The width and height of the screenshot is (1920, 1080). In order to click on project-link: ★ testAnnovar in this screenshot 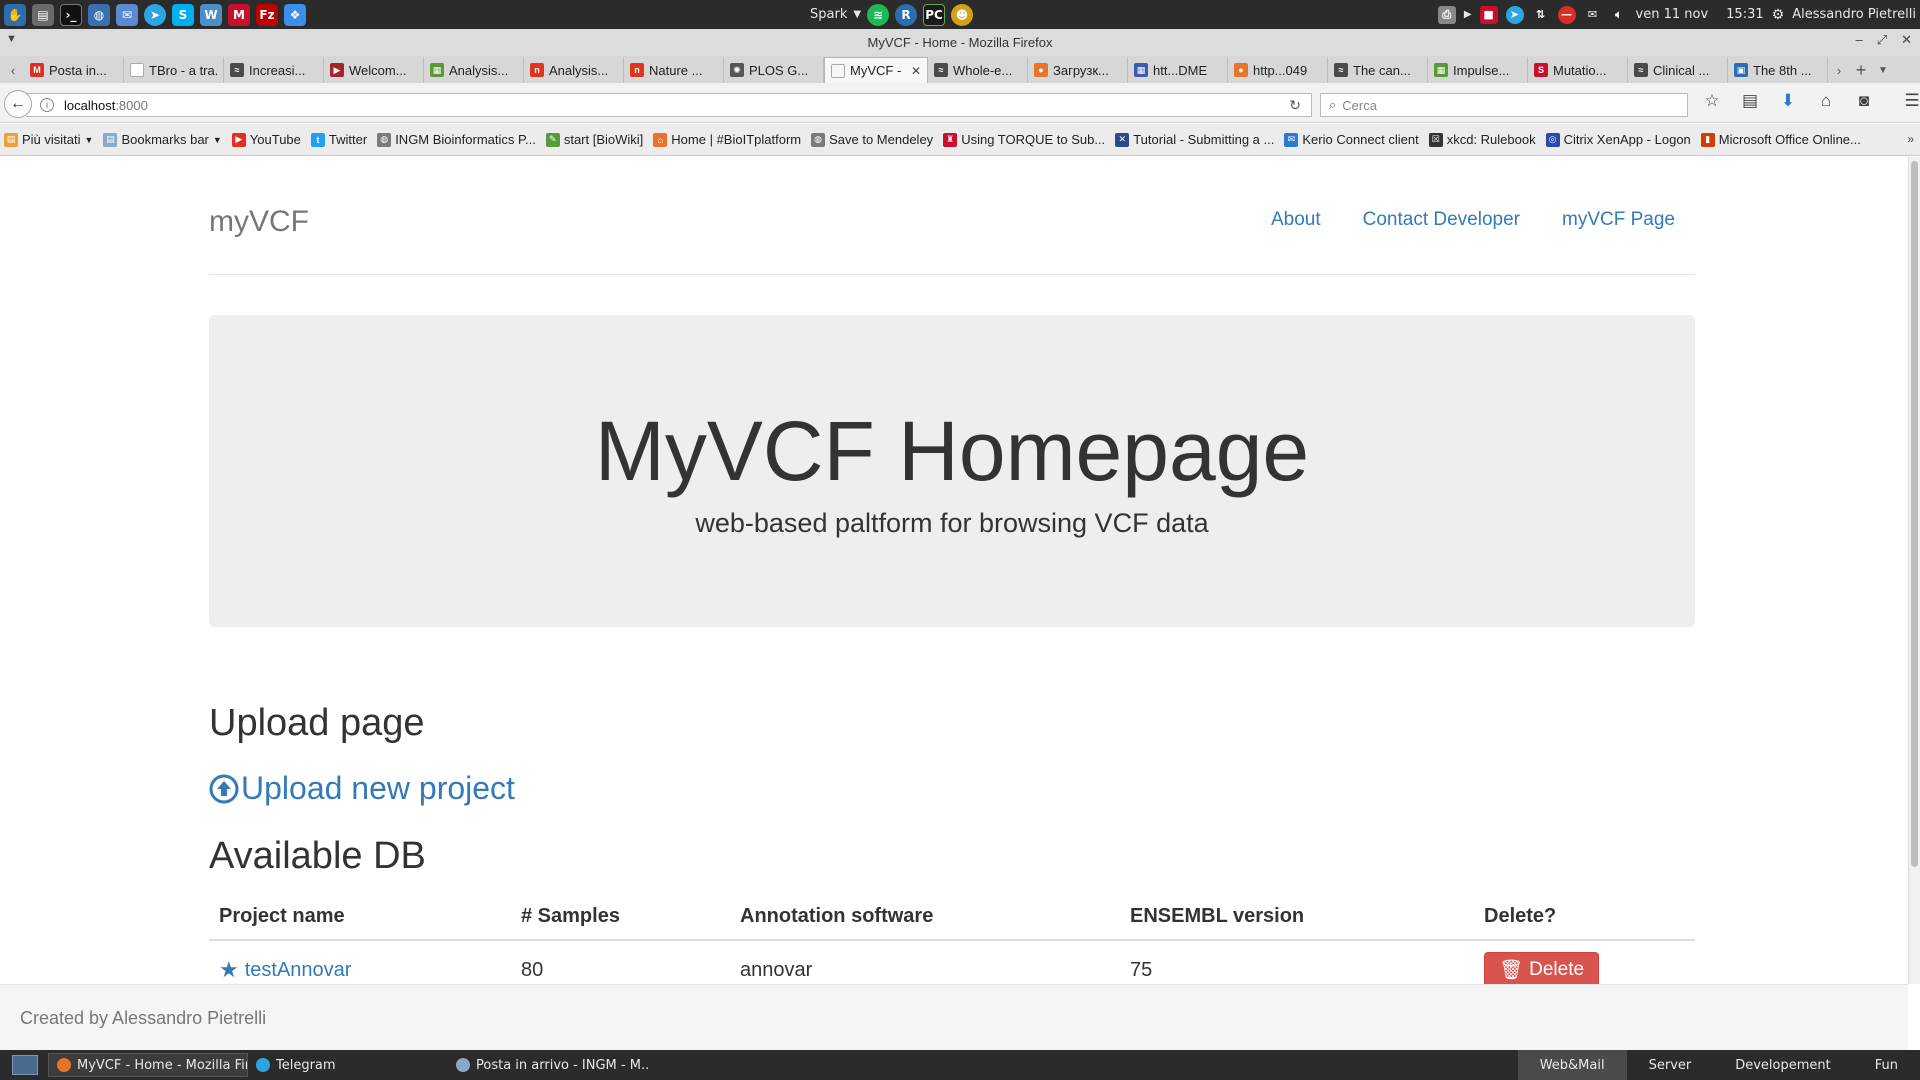, I will do `click(285, 970)`.